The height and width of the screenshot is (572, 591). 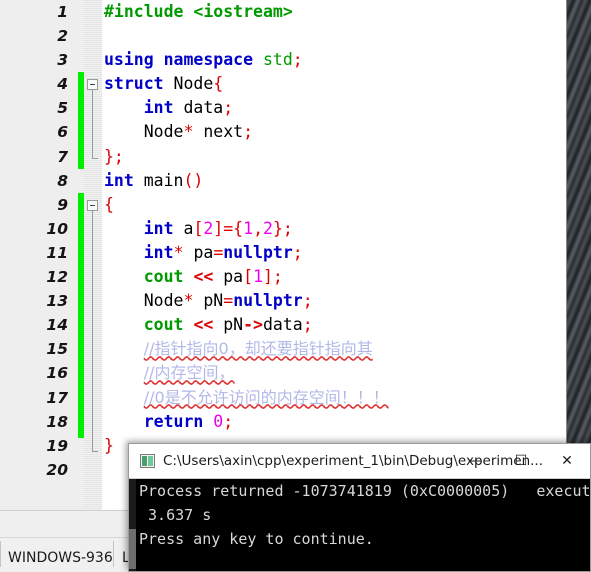 I want to click on status-encoding: WINDOWS-936, so click(x=60, y=558).